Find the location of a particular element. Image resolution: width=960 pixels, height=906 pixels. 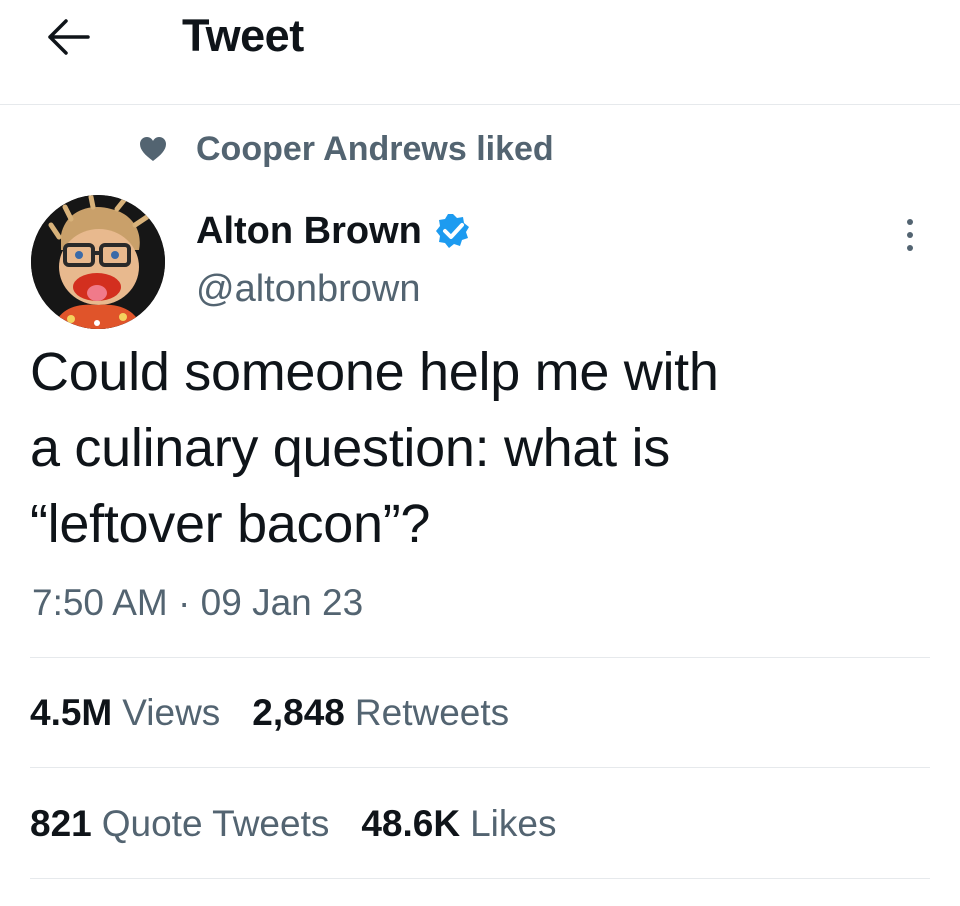

heart-icon is located at coordinates (153, 149).